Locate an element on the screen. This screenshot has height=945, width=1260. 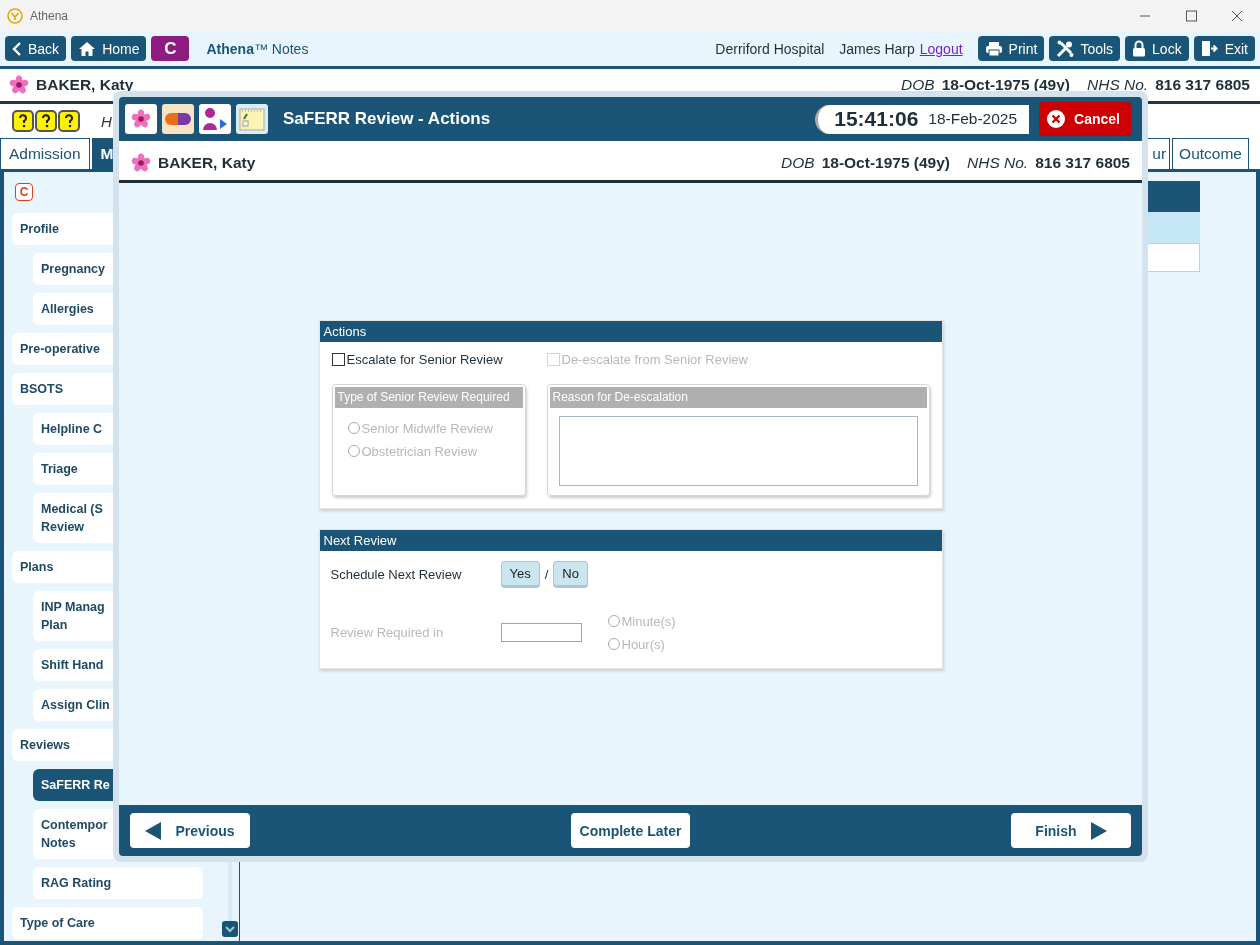
group-title: Reason for De-escalation is located at coordinates (738, 397).